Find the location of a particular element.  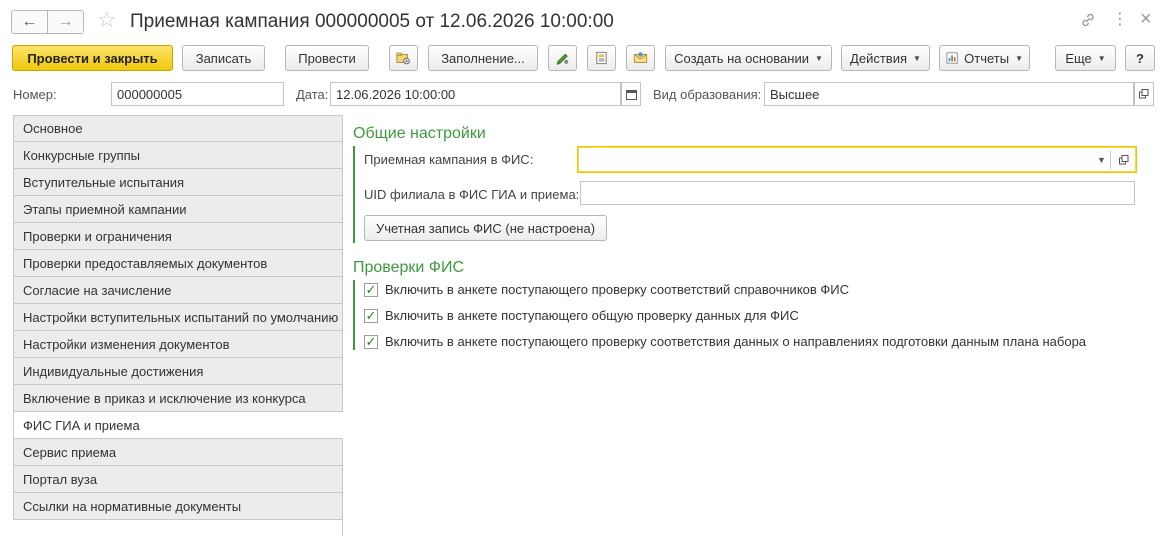

folder-gear-icon is located at coordinates (403, 58).